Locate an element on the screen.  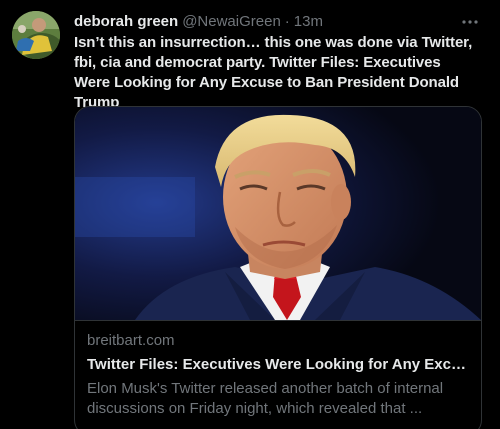
more-options-button is located at coordinates (470, 22).